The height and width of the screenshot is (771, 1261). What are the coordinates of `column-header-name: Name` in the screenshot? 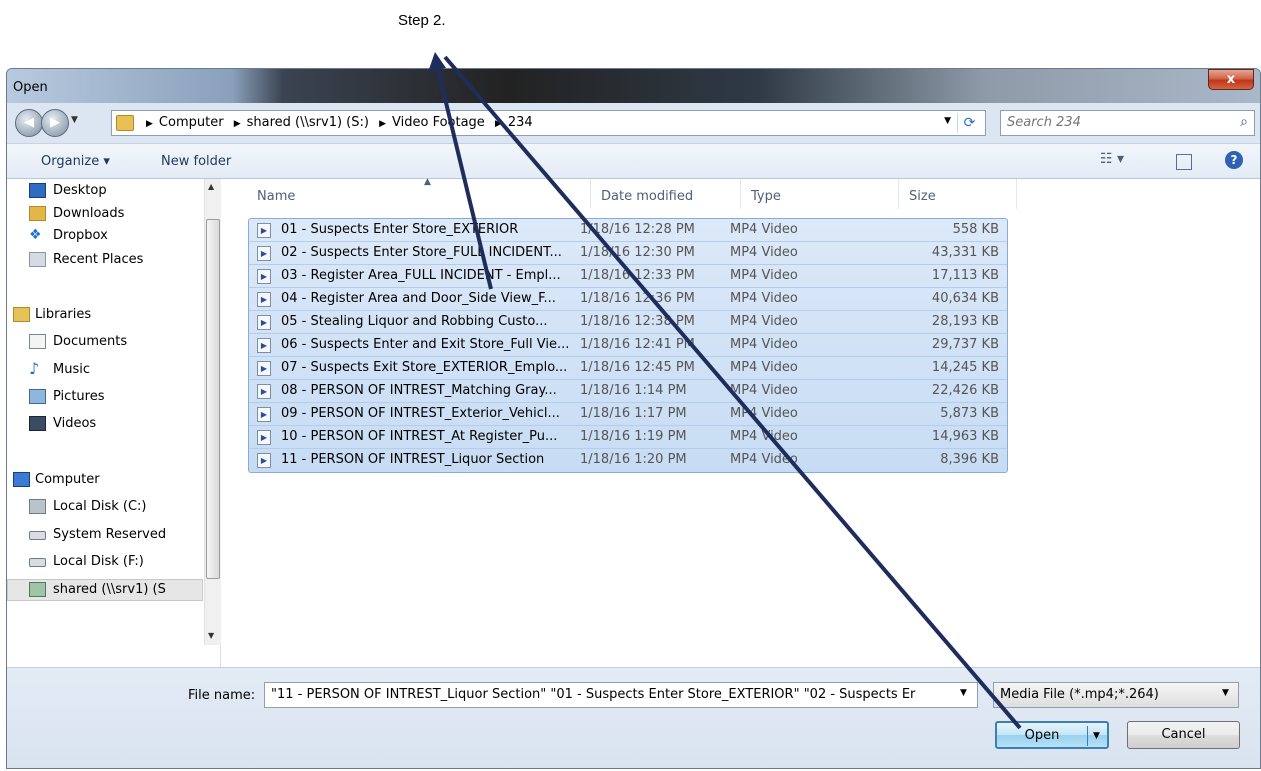 It's located at (276, 196).